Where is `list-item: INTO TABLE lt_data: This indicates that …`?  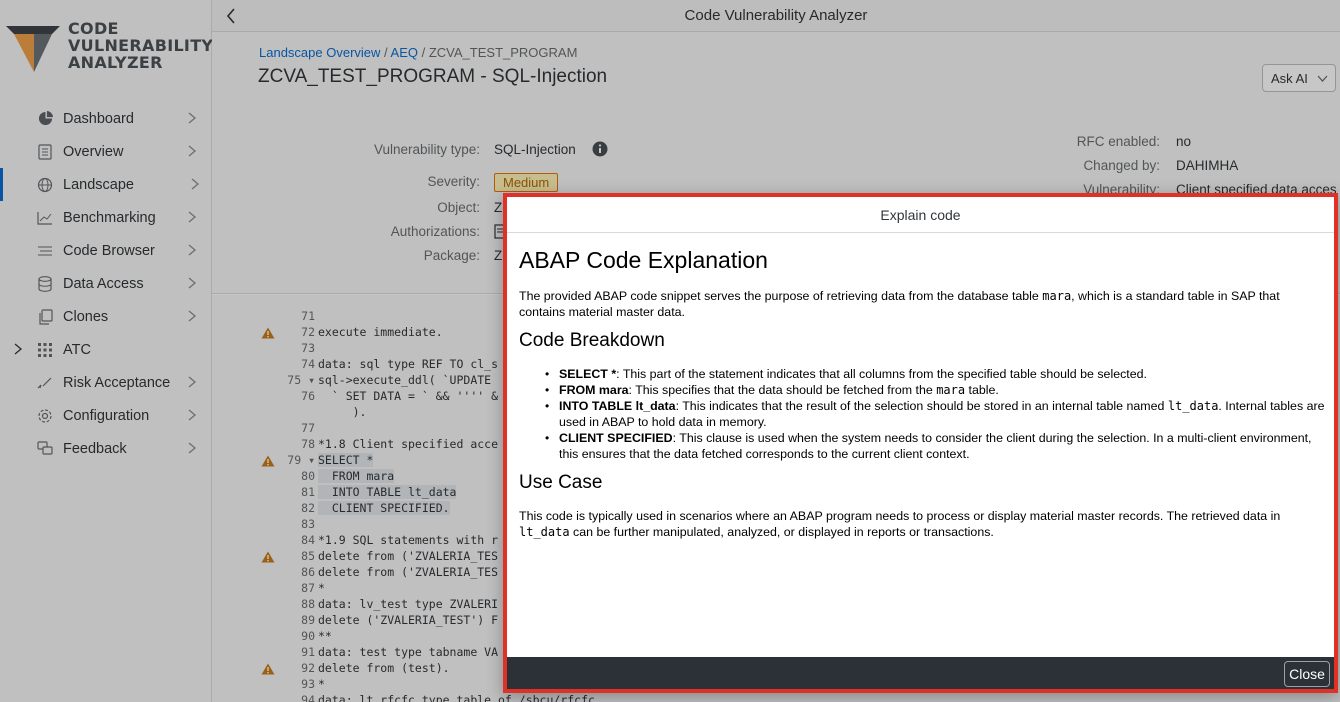 list-item: INTO TABLE lt_data: This indicates that … is located at coordinates (935, 414).